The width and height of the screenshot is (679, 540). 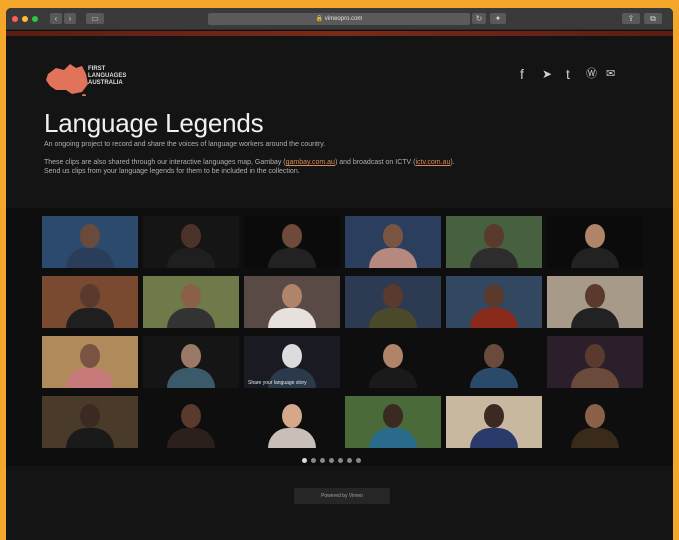 What do you see at coordinates (35, 19) in the screenshot?
I see `zoom-window-button` at bounding box center [35, 19].